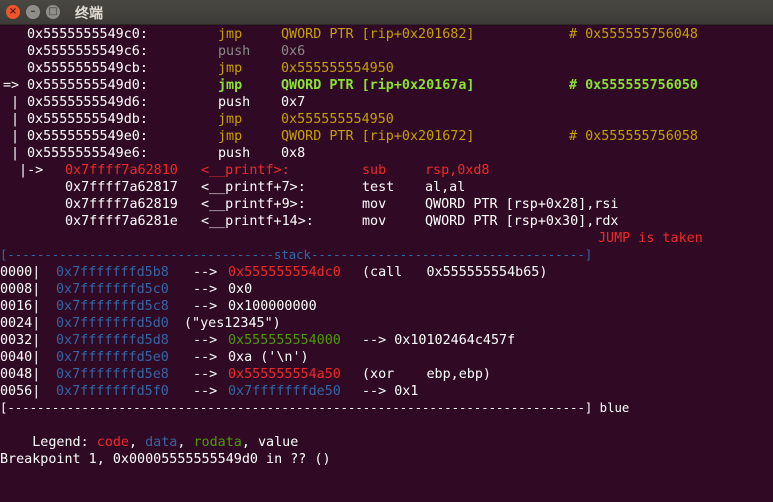  Describe the element at coordinates (353, 238) in the screenshot. I see `jump-status-line: JUMP is taken` at that location.